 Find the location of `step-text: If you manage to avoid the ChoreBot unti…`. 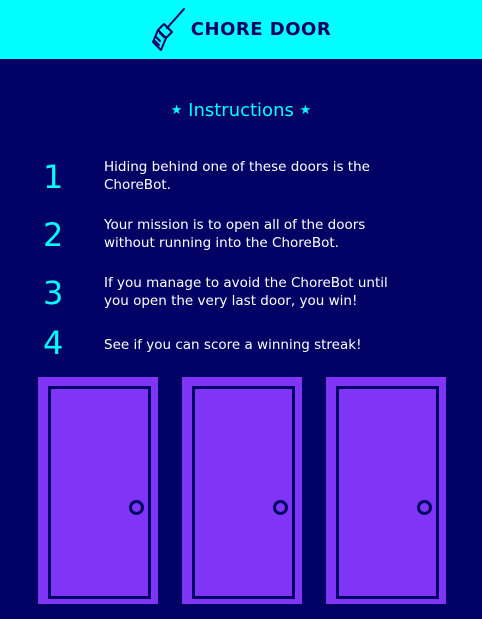

step-text: If you manage to avoid the ChoreBot unti… is located at coordinates (246, 292).